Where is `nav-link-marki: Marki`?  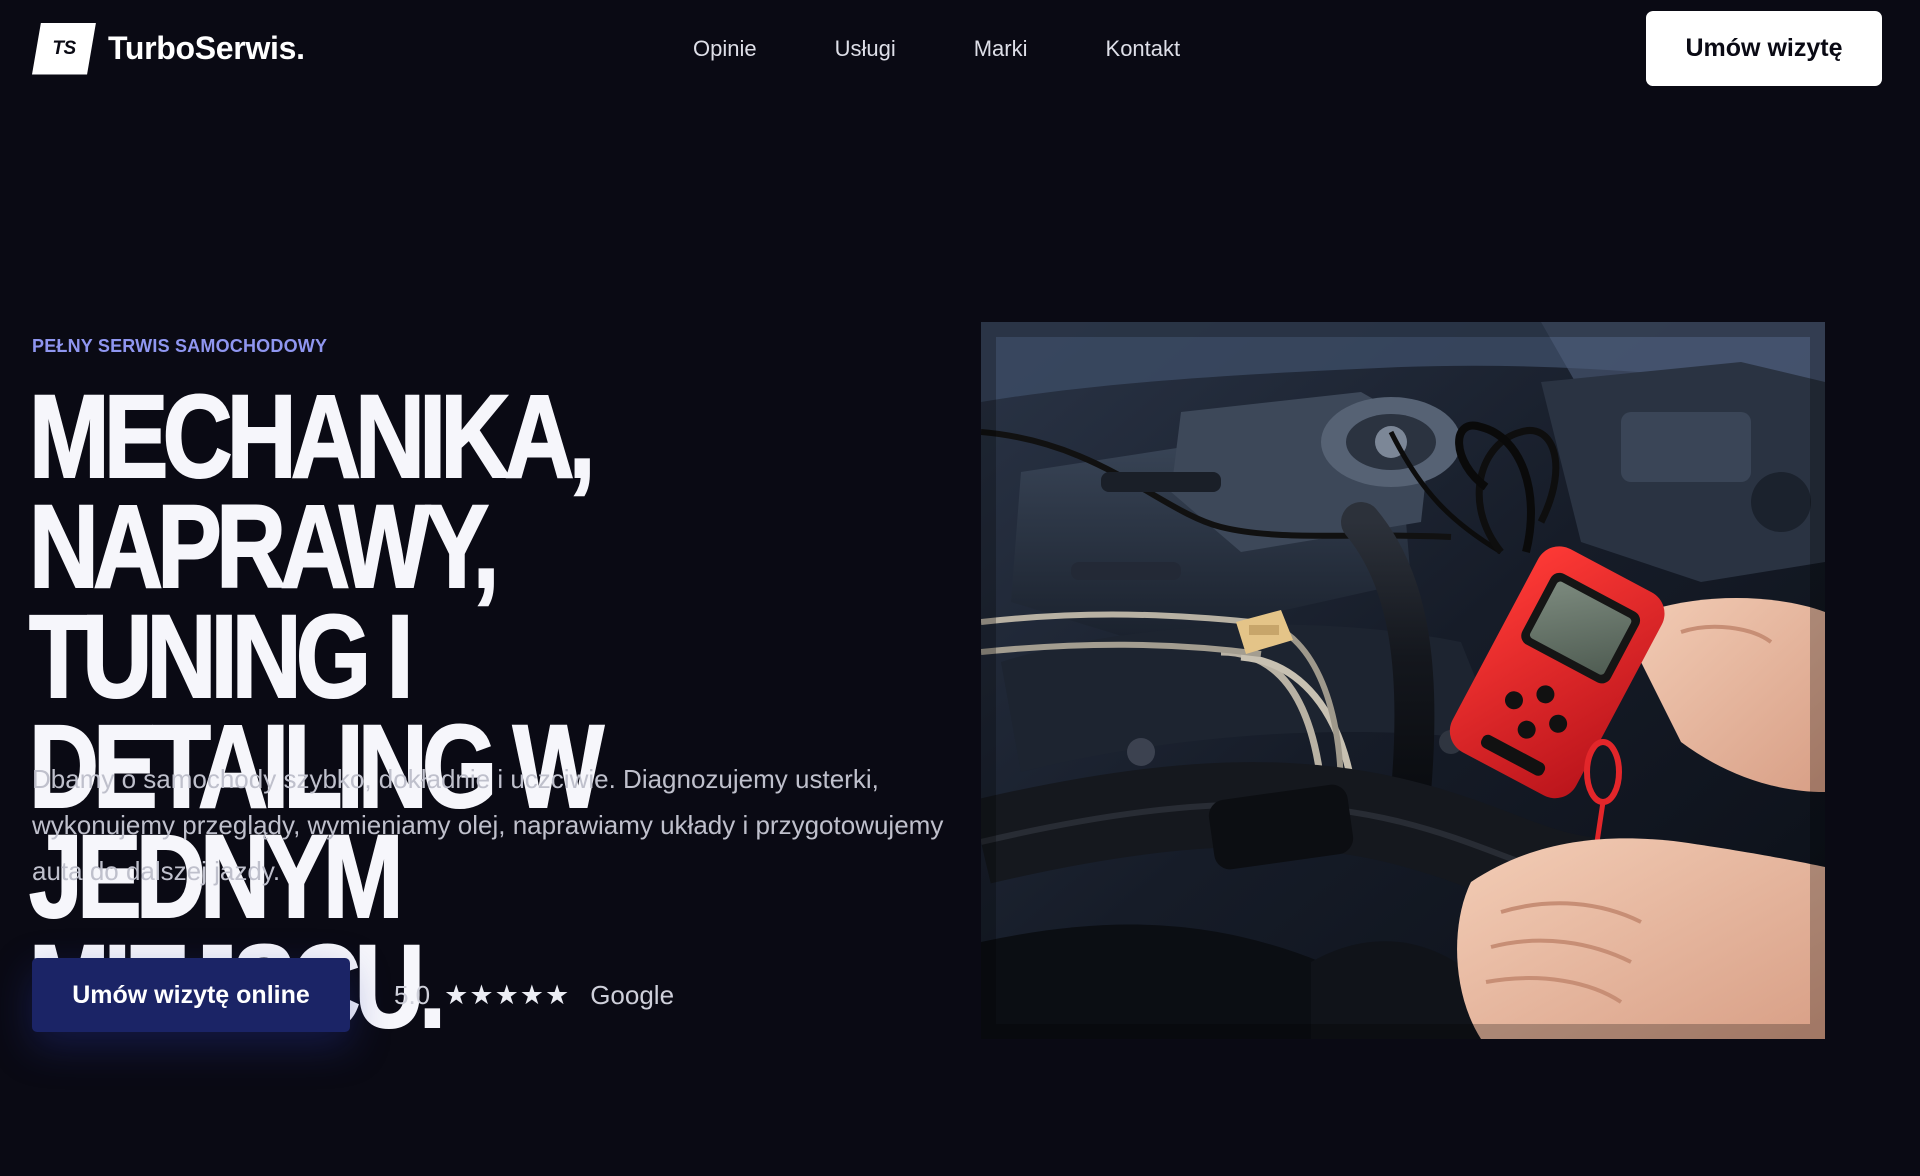
nav-link-marki: Marki is located at coordinates (1001, 49).